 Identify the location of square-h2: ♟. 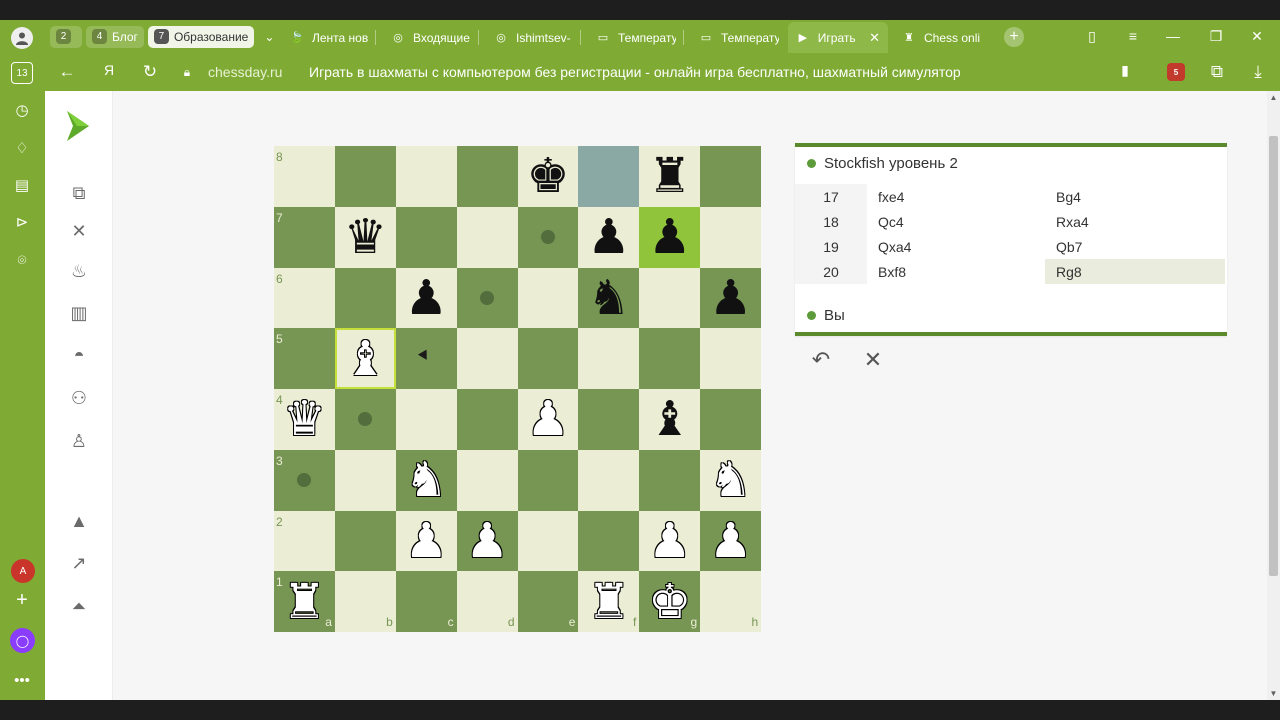
(731, 541).